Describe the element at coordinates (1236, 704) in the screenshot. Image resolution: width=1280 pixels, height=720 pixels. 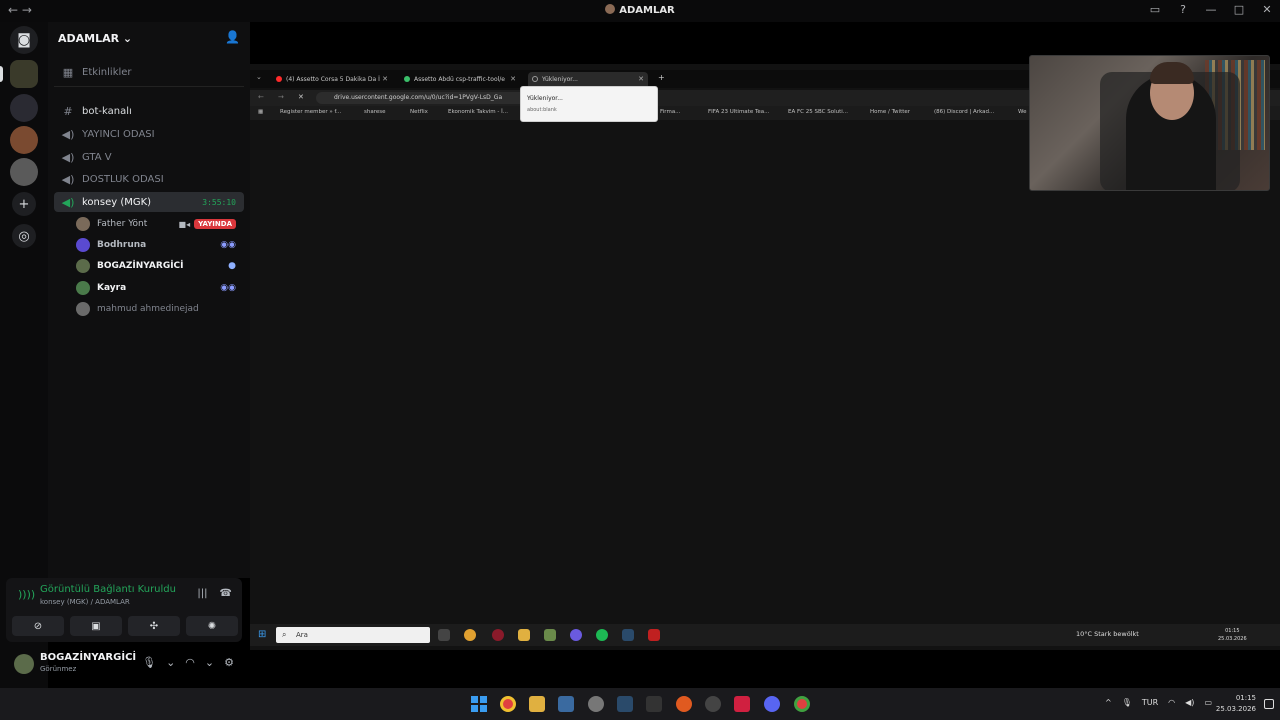
I see `taskbar-clock: 01:15 25.03.2026` at that location.